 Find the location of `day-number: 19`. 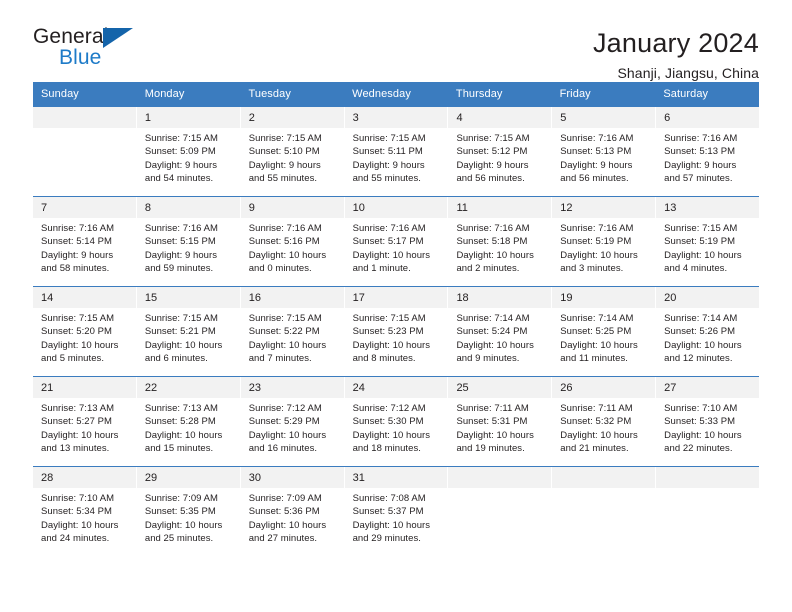

day-number: 19 is located at coordinates (604, 297).